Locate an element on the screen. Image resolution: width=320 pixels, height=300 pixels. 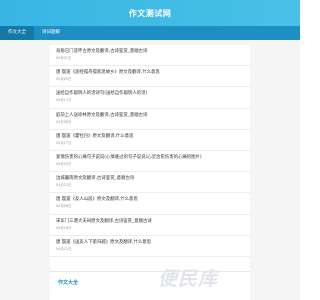
item-title: 爱情伤害的心痛句子说说(心情难过的句子说说(心灵治愈伤害的心痛的图片) is located at coordinates (150, 157).